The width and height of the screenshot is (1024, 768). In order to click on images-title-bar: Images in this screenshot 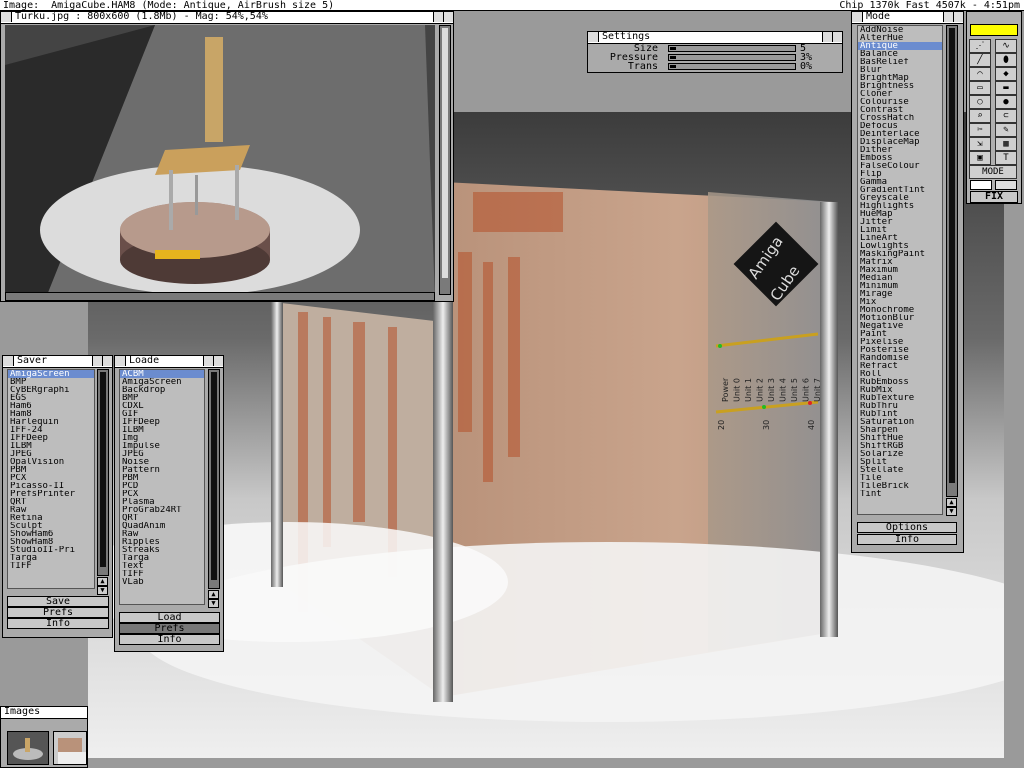, I will do `click(44, 713)`.